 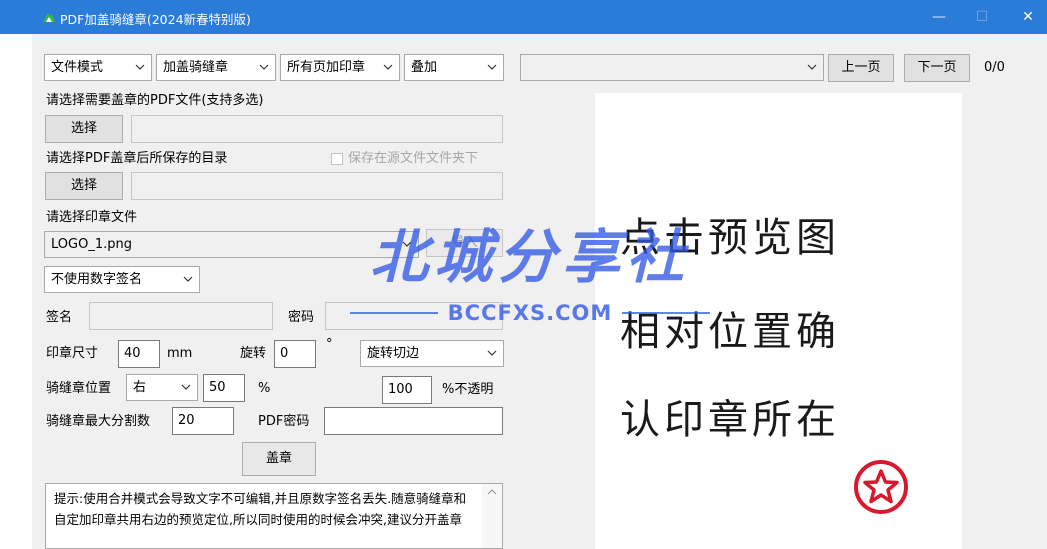 What do you see at coordinates (454, 67) in the screenshot?
I see `blend-combo: 叠加` at bounding box center [454, 67].